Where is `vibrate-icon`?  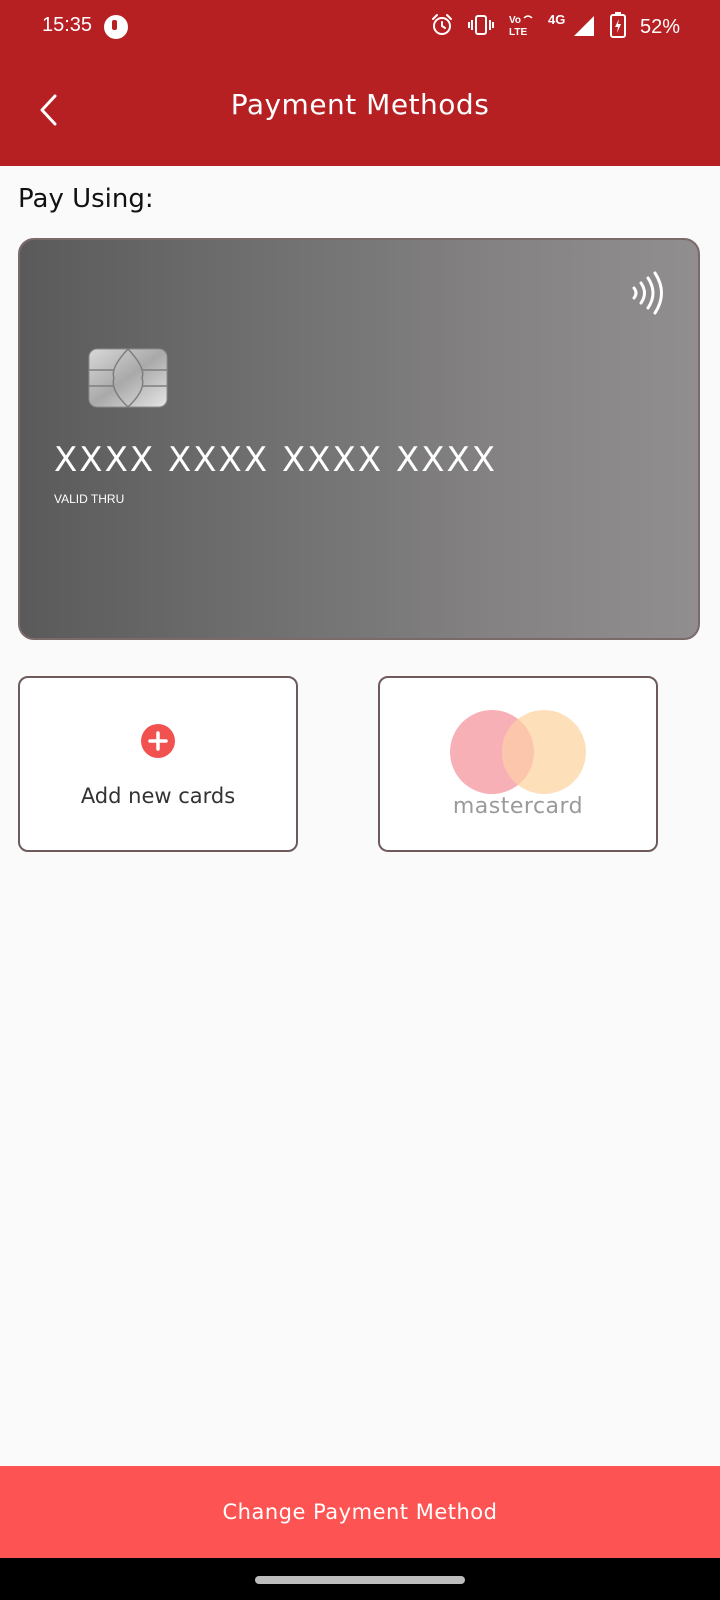 vibrate-icon is located at coordinates (480, 27).